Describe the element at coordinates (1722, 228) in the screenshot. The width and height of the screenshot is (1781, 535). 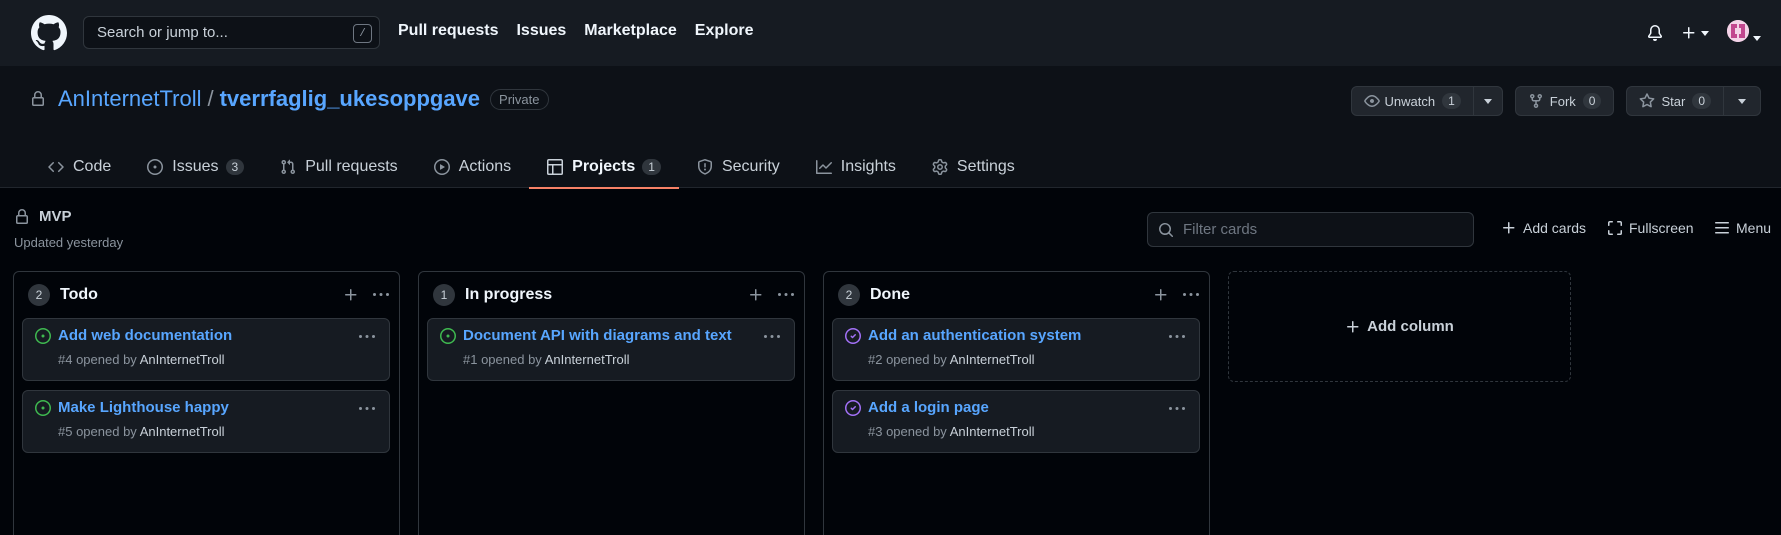
I see `hamburger-icon` at that location.